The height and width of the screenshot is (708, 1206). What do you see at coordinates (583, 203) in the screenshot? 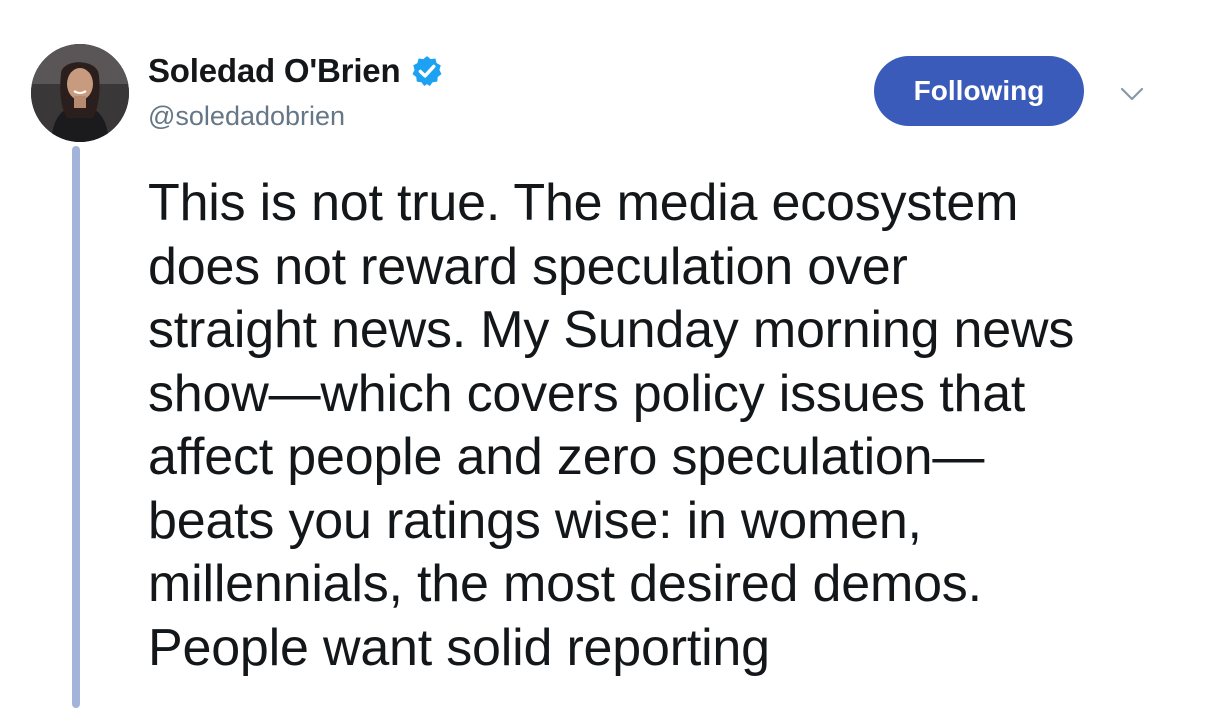
I see `tweet-text-line: This is not true. The media ecosystem` at bounding box center [583, 203].